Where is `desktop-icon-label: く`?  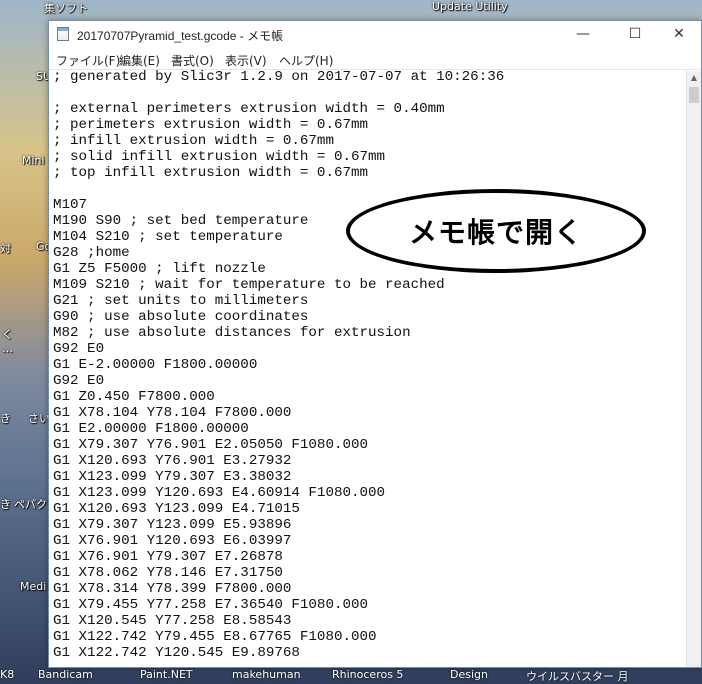 desktop-icon-label: く is located at coordinates (7, 334).